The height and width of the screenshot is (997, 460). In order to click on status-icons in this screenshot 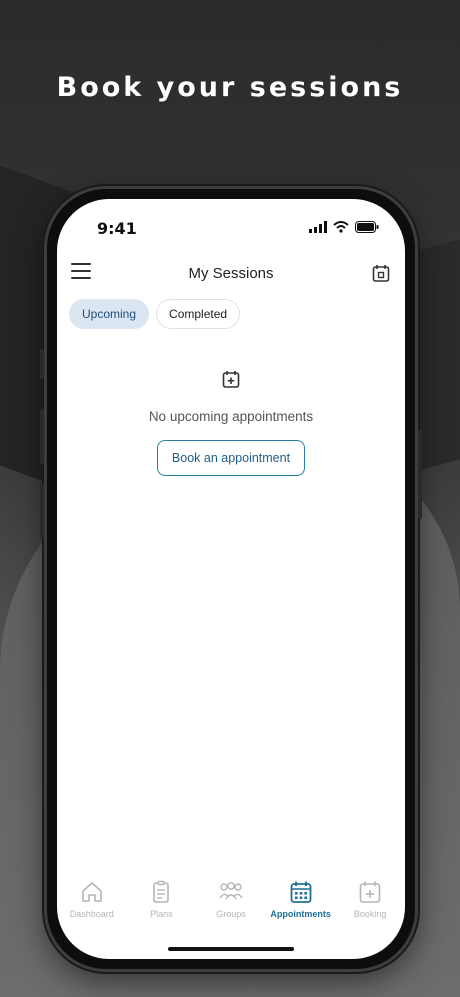, I will do `click(344, 227)`.